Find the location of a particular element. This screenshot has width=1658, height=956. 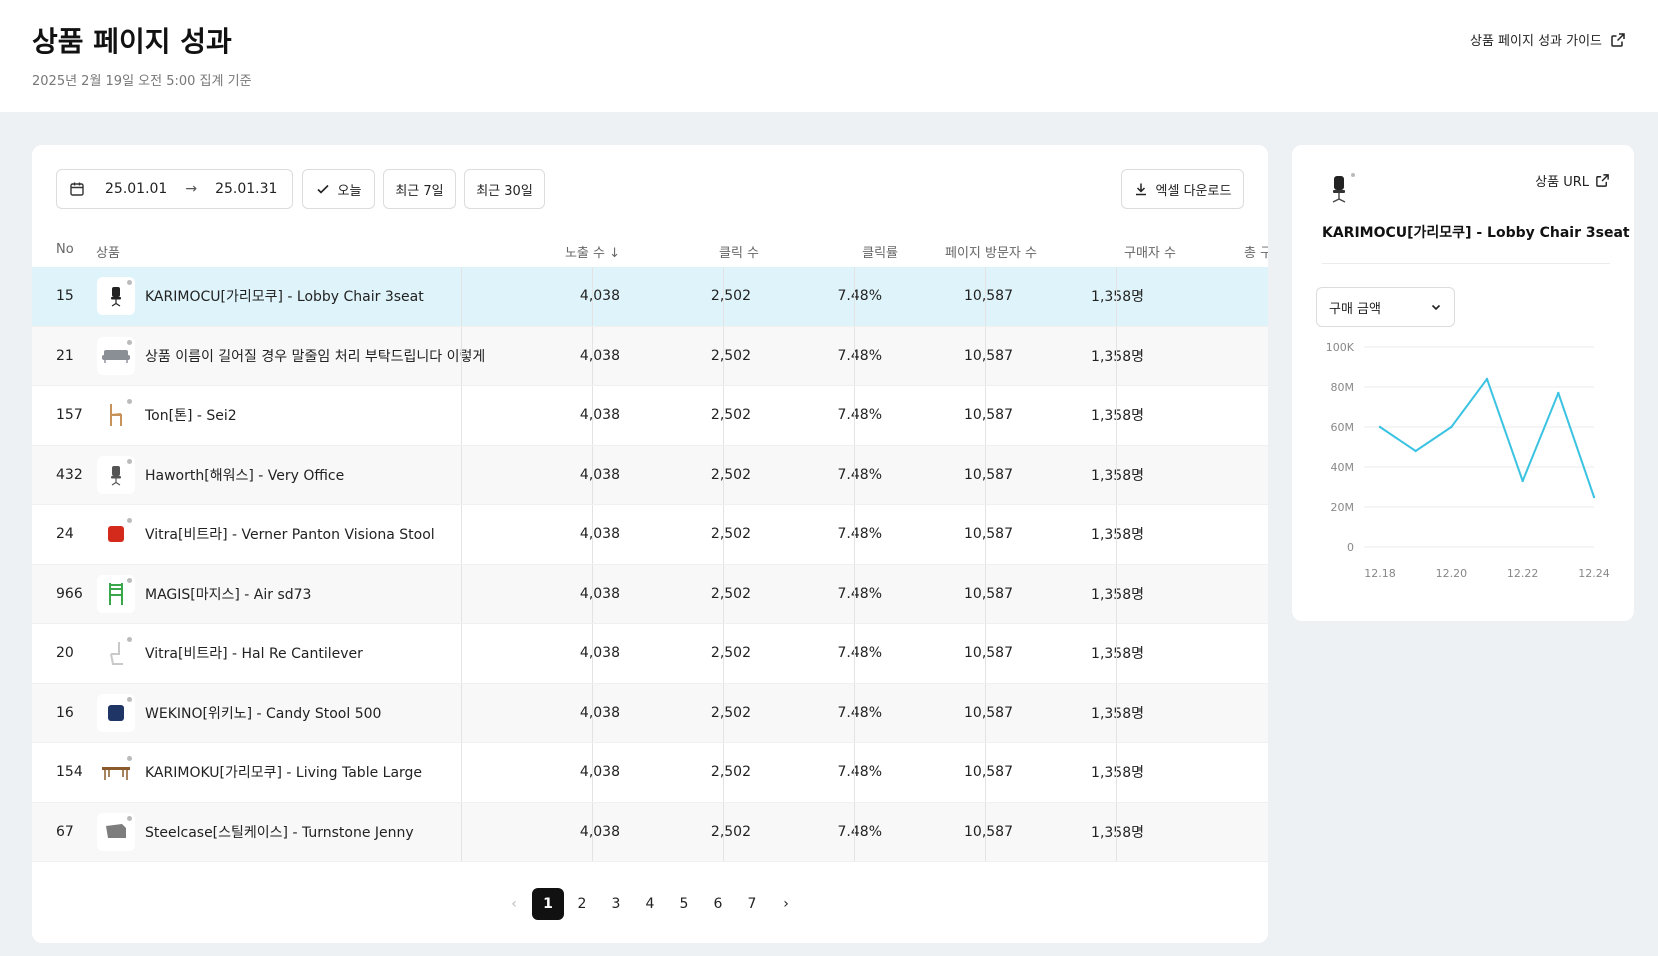

col-visitors: 페이지 방문자 수 is located at coordinates (991, 253).